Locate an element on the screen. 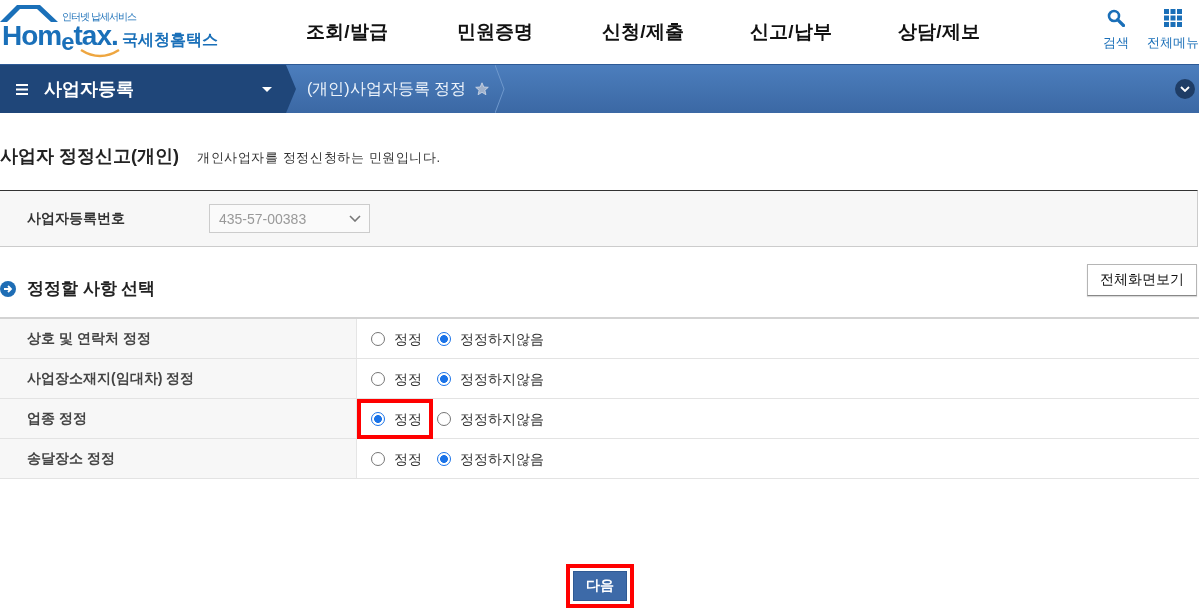 The height and width of the screenshot is (614, 1199). category-dropdown: 사업자등록 is located at coordinates (148, 89).